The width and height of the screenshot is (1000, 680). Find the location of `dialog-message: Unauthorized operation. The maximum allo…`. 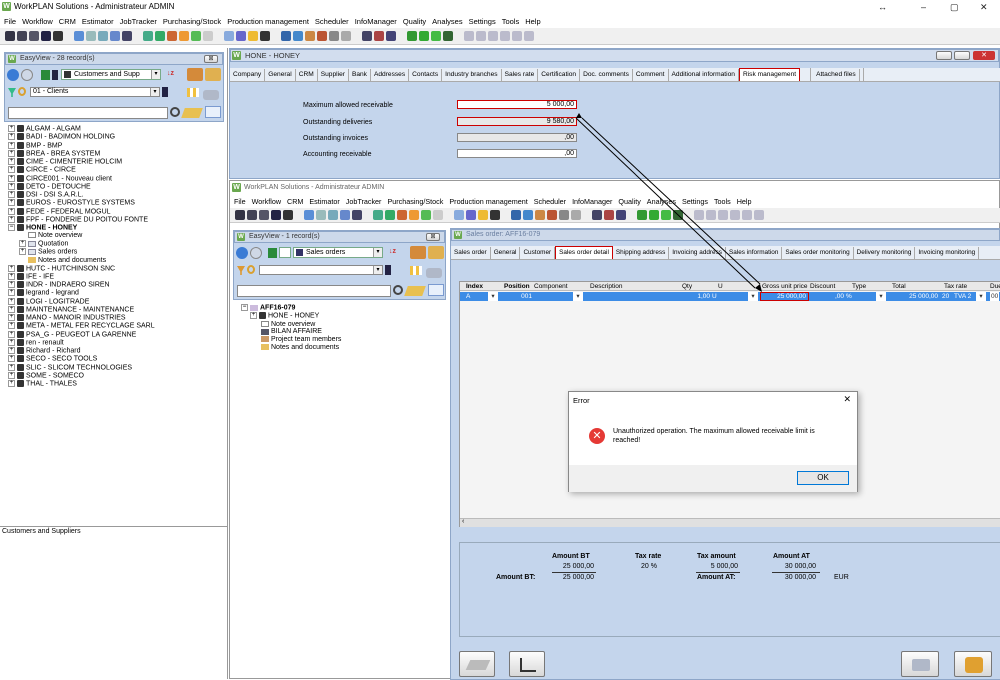

dialog-message: Unauthorized operation. The maximum allo… is located at coordinates (714, 436).